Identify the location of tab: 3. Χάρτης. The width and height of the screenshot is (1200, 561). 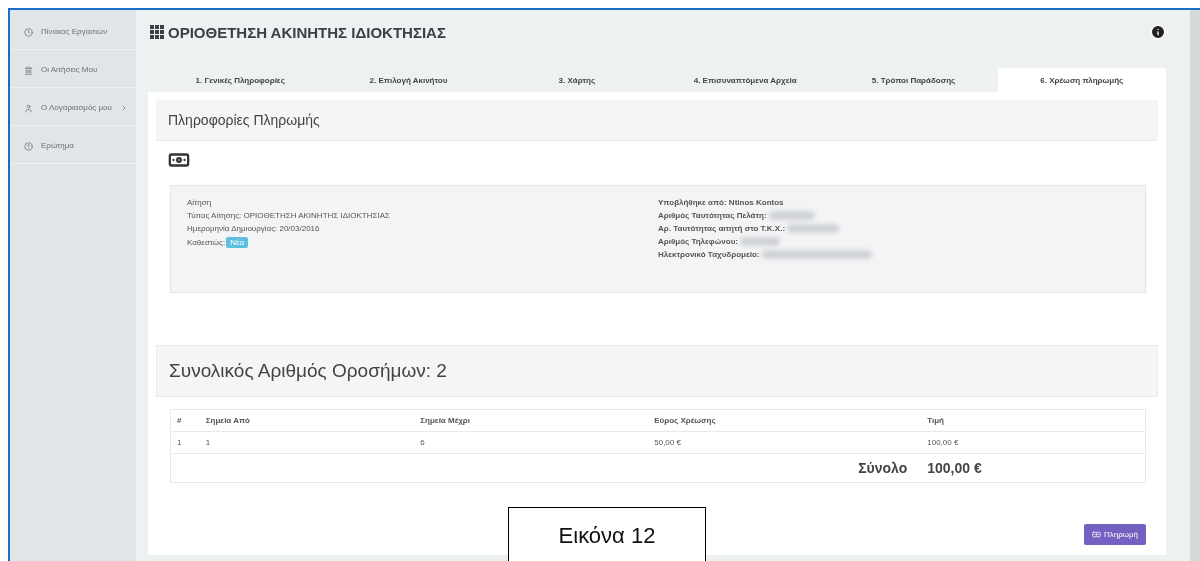
(576, 80).